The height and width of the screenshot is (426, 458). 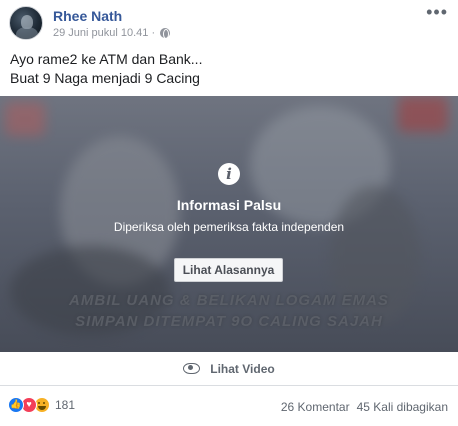 What do you see at coordinates (229, 205) in the screenshot?
I see `overlay-title: Informasi Palsu` at bounding box center [229, 205].